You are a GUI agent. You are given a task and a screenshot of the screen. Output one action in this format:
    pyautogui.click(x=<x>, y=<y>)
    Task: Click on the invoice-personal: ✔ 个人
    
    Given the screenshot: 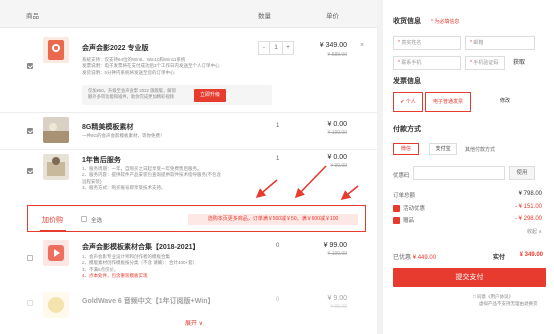 What is the action you would take?
    pyautogui.click(x=408, y=102)
    